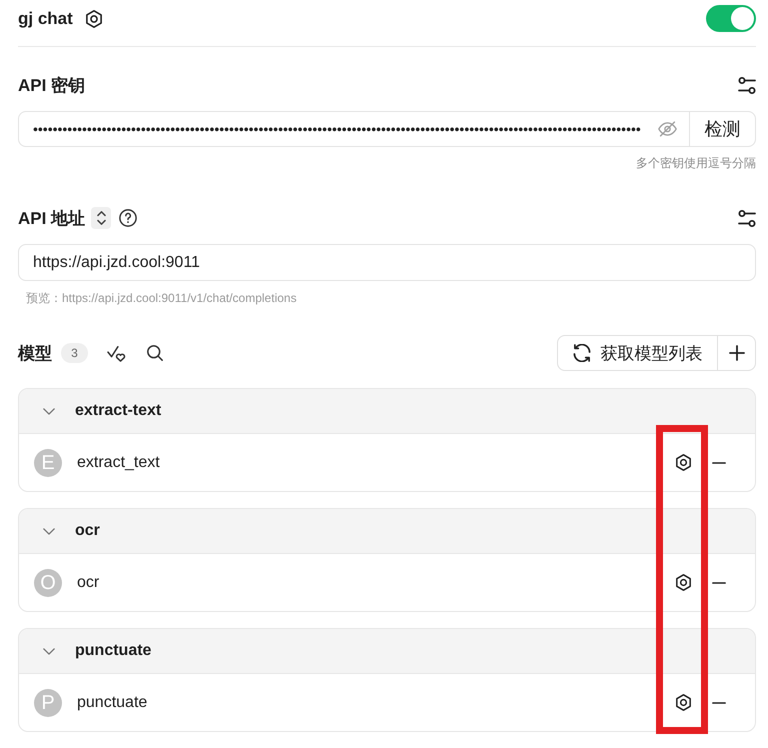 Image resolution: width=768 pixels, height=748 pixels. Describe the element at coordinates (74, 353) in the screenshot. I see `model-count: 3` at that location.